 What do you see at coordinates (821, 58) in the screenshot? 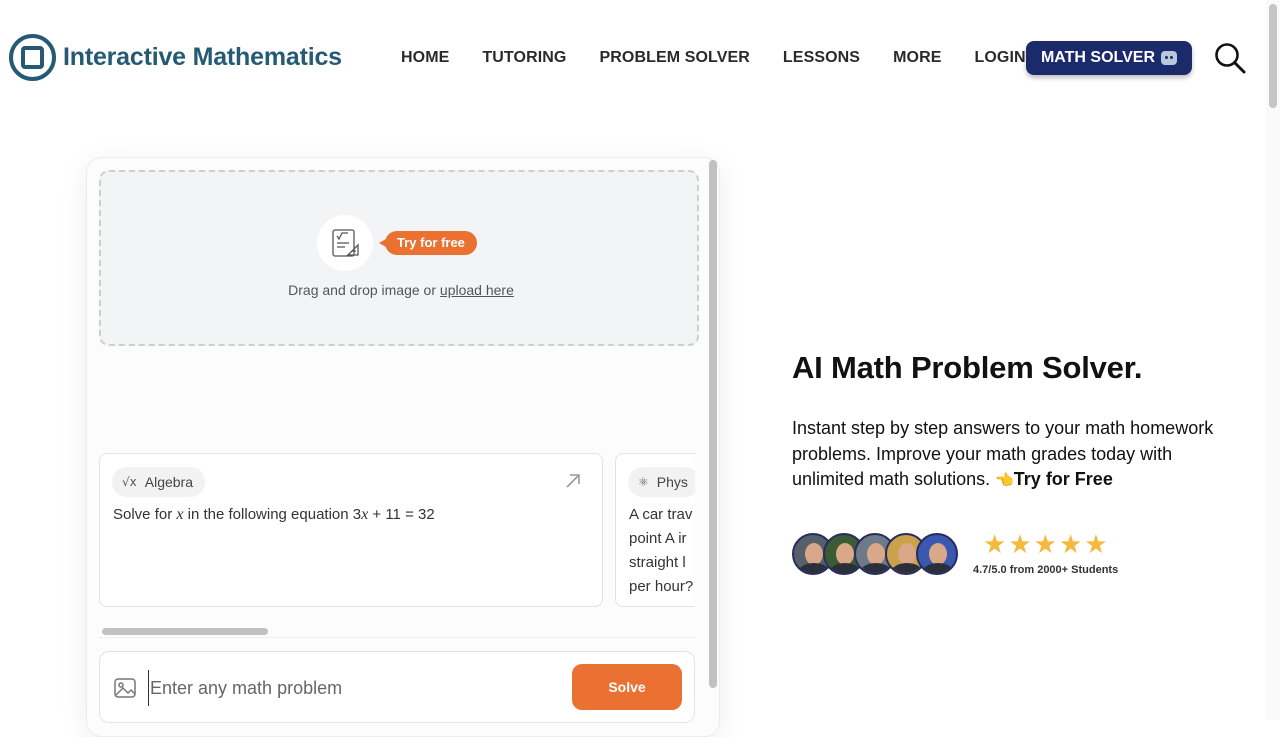
I see `nav-lessons: LESSONS` at bounding box center [821, 58].